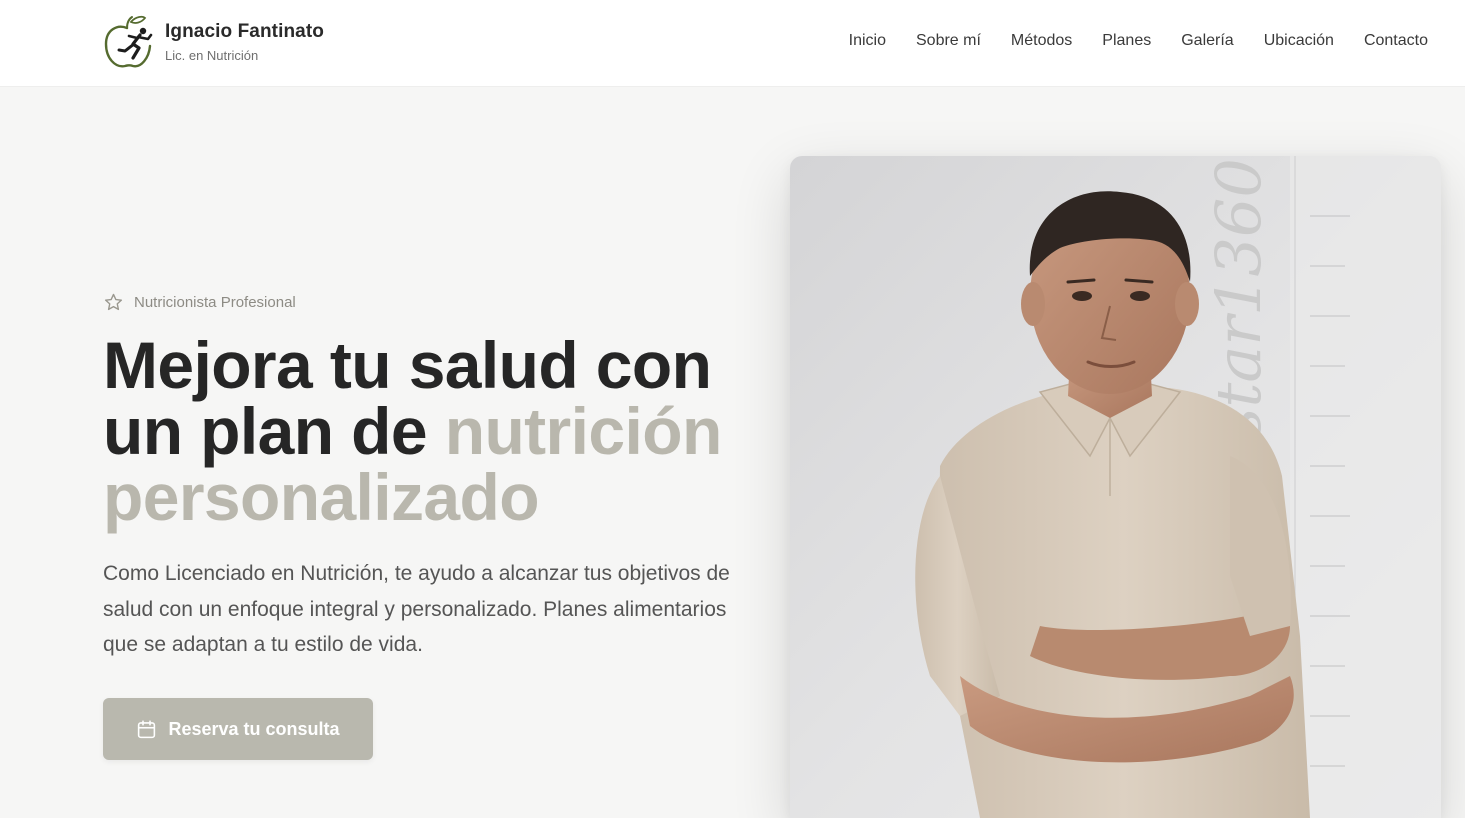 The height and width of the screenshot is (818, 1465). I want to click on brand: Ignacio Fantinato Lic. en Nutrición, so click(213, 42).